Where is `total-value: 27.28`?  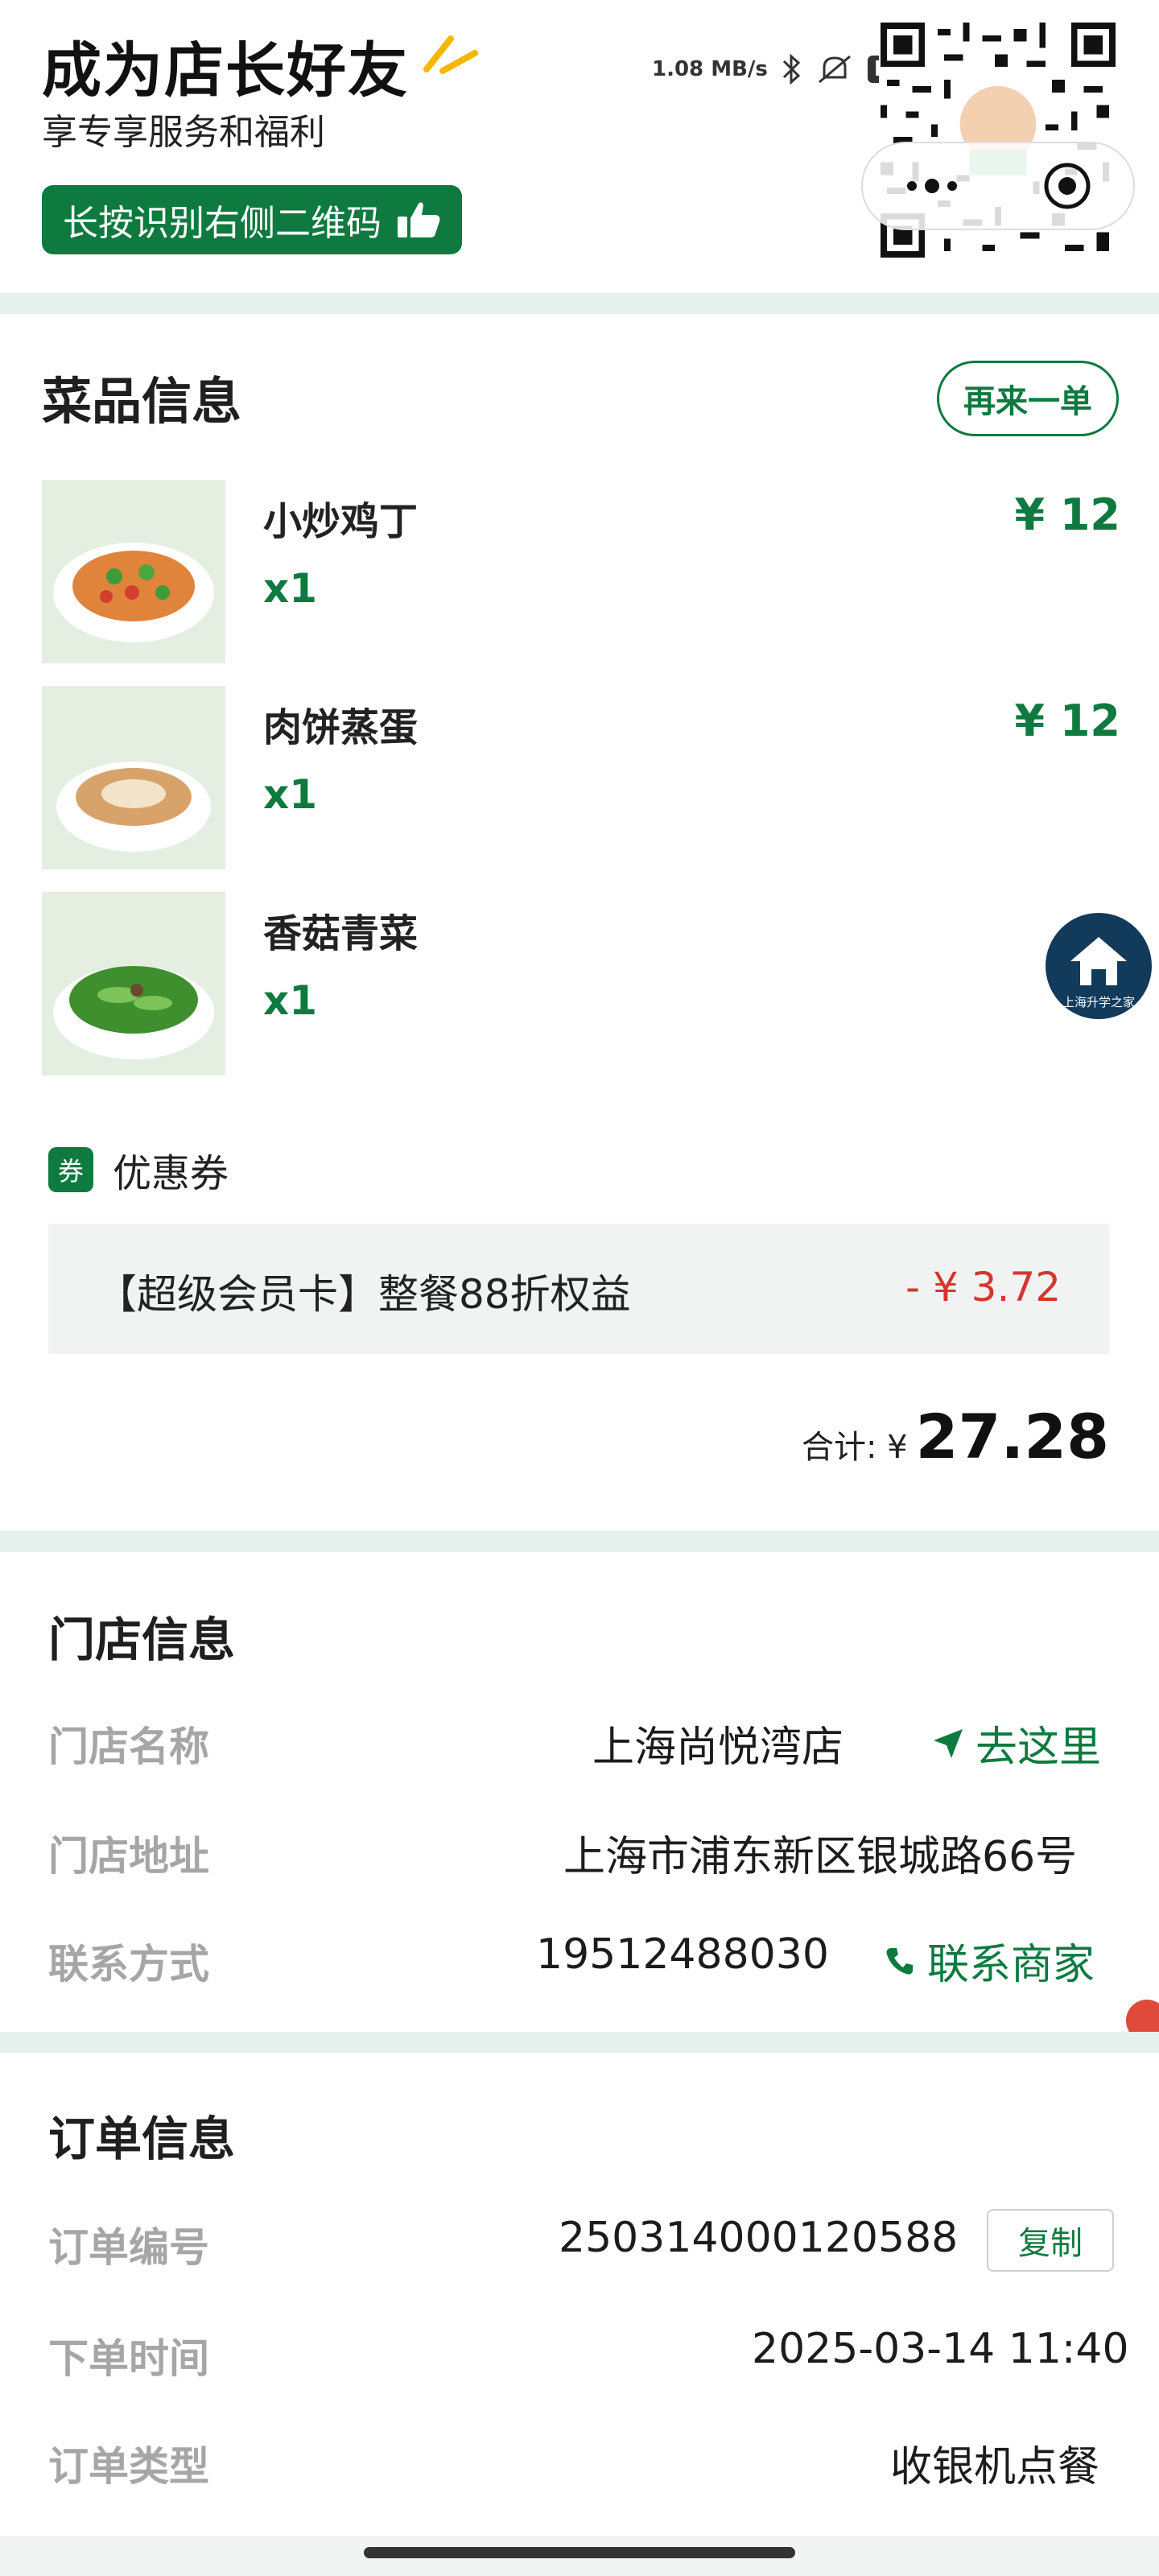 total-value: 27.28 is located at coordinates (1012, 1436).